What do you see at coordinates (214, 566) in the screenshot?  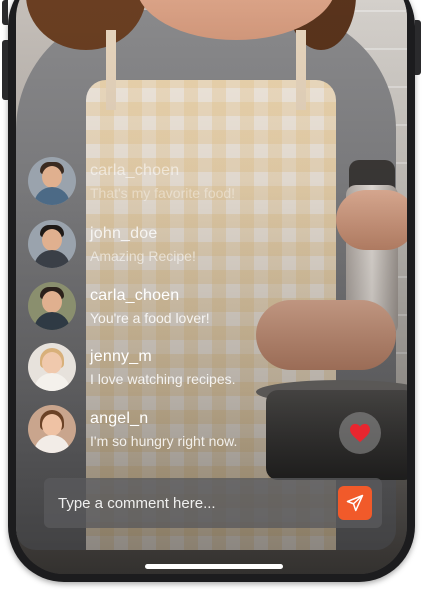 I see `home-indicator` at bounding box center [214, 566].